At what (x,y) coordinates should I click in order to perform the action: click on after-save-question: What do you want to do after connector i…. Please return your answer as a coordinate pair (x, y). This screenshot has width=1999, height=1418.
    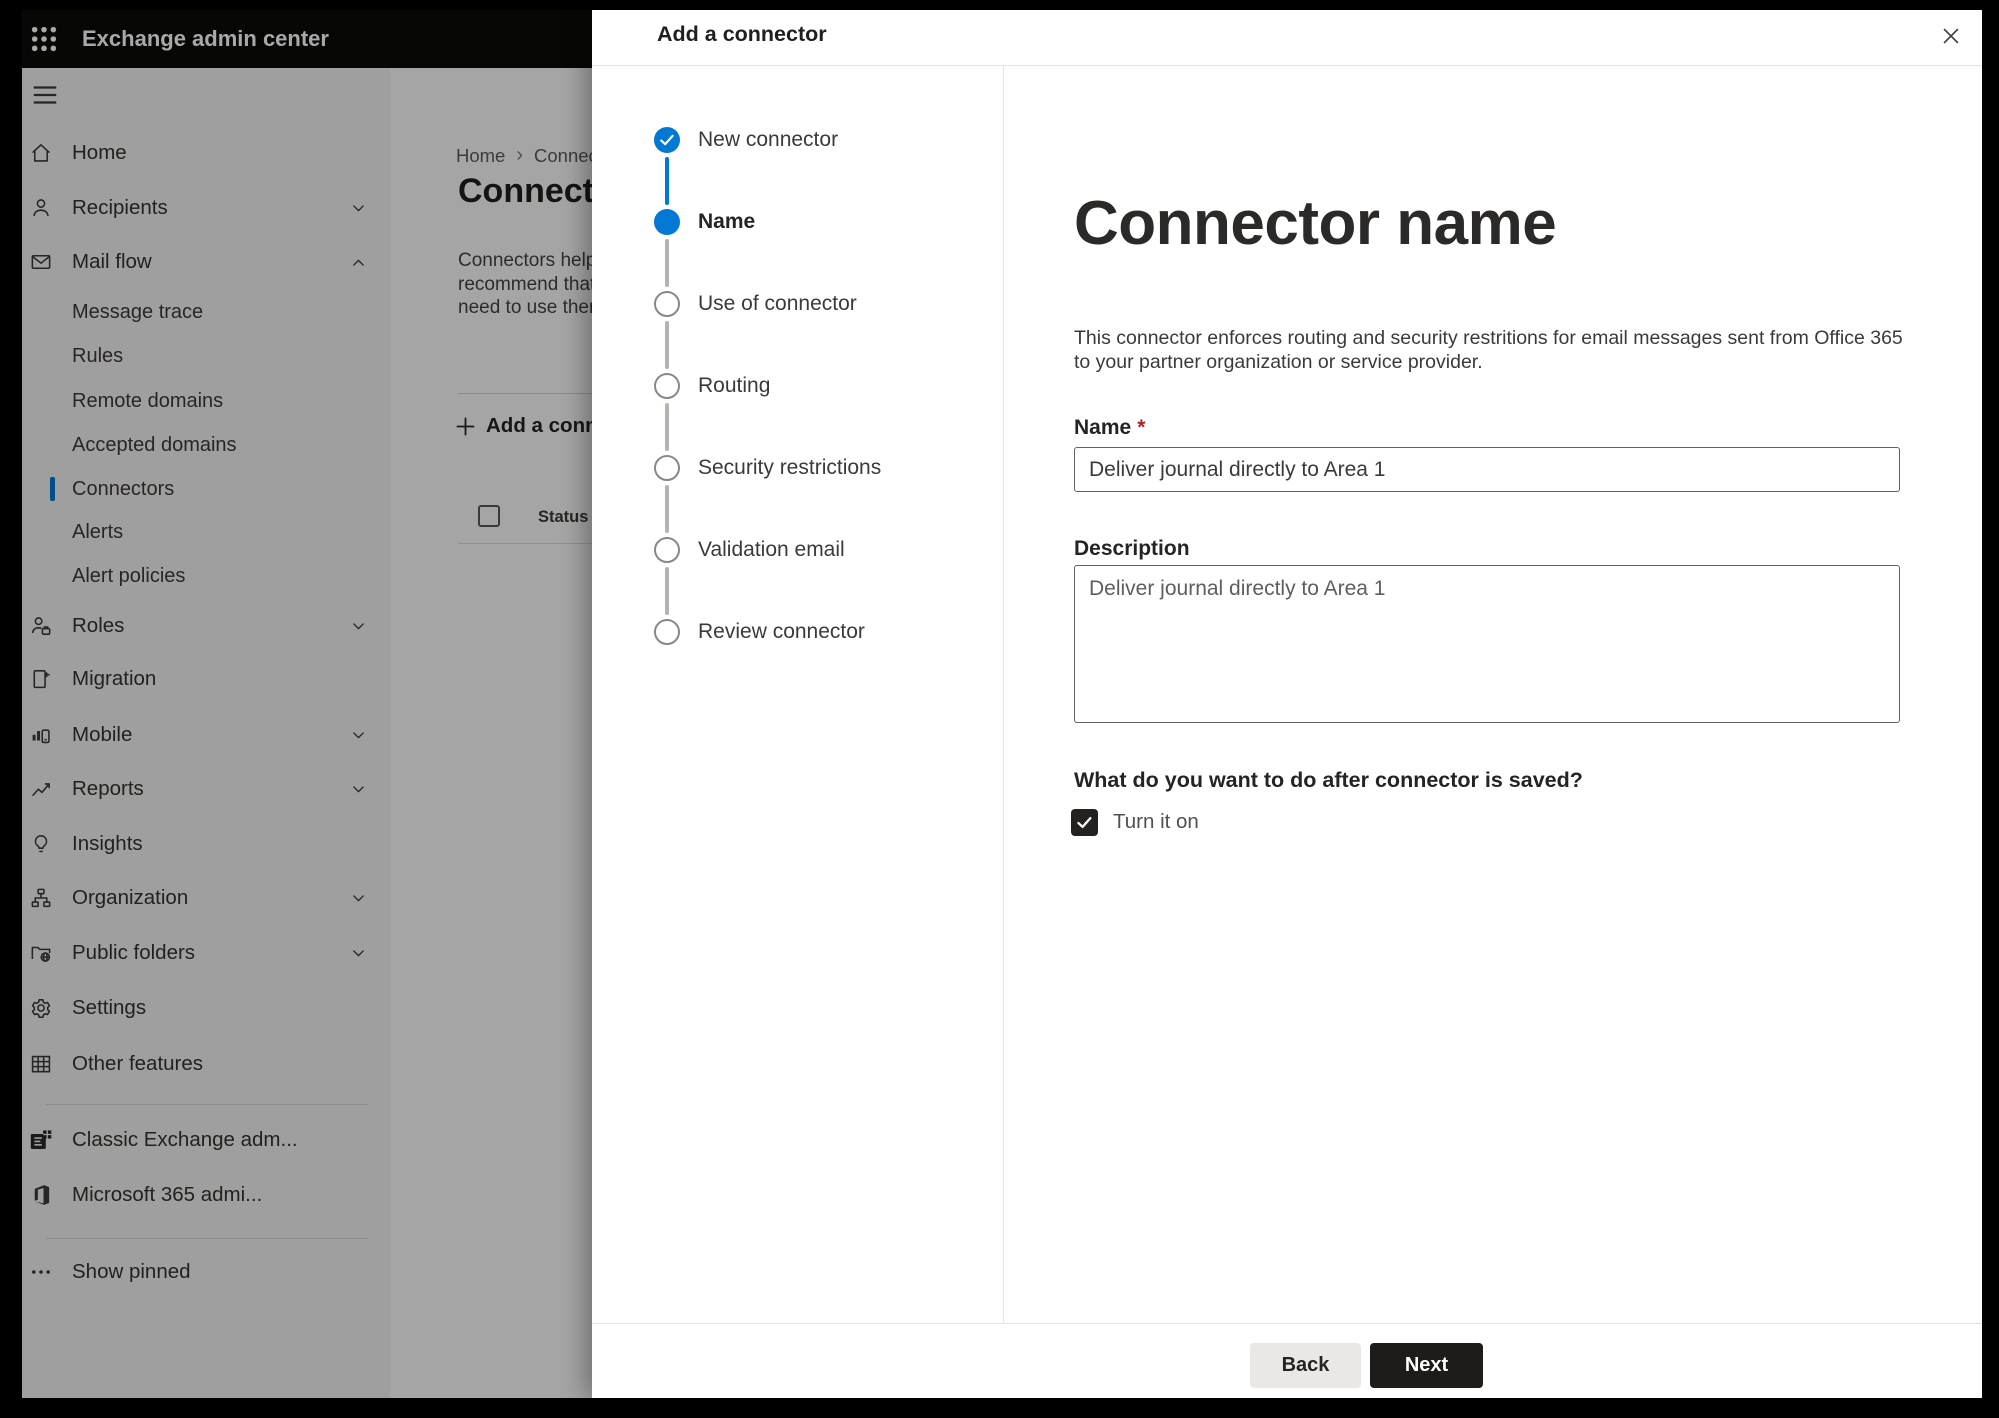
    Looking at the image, I should click on (1328, 780).